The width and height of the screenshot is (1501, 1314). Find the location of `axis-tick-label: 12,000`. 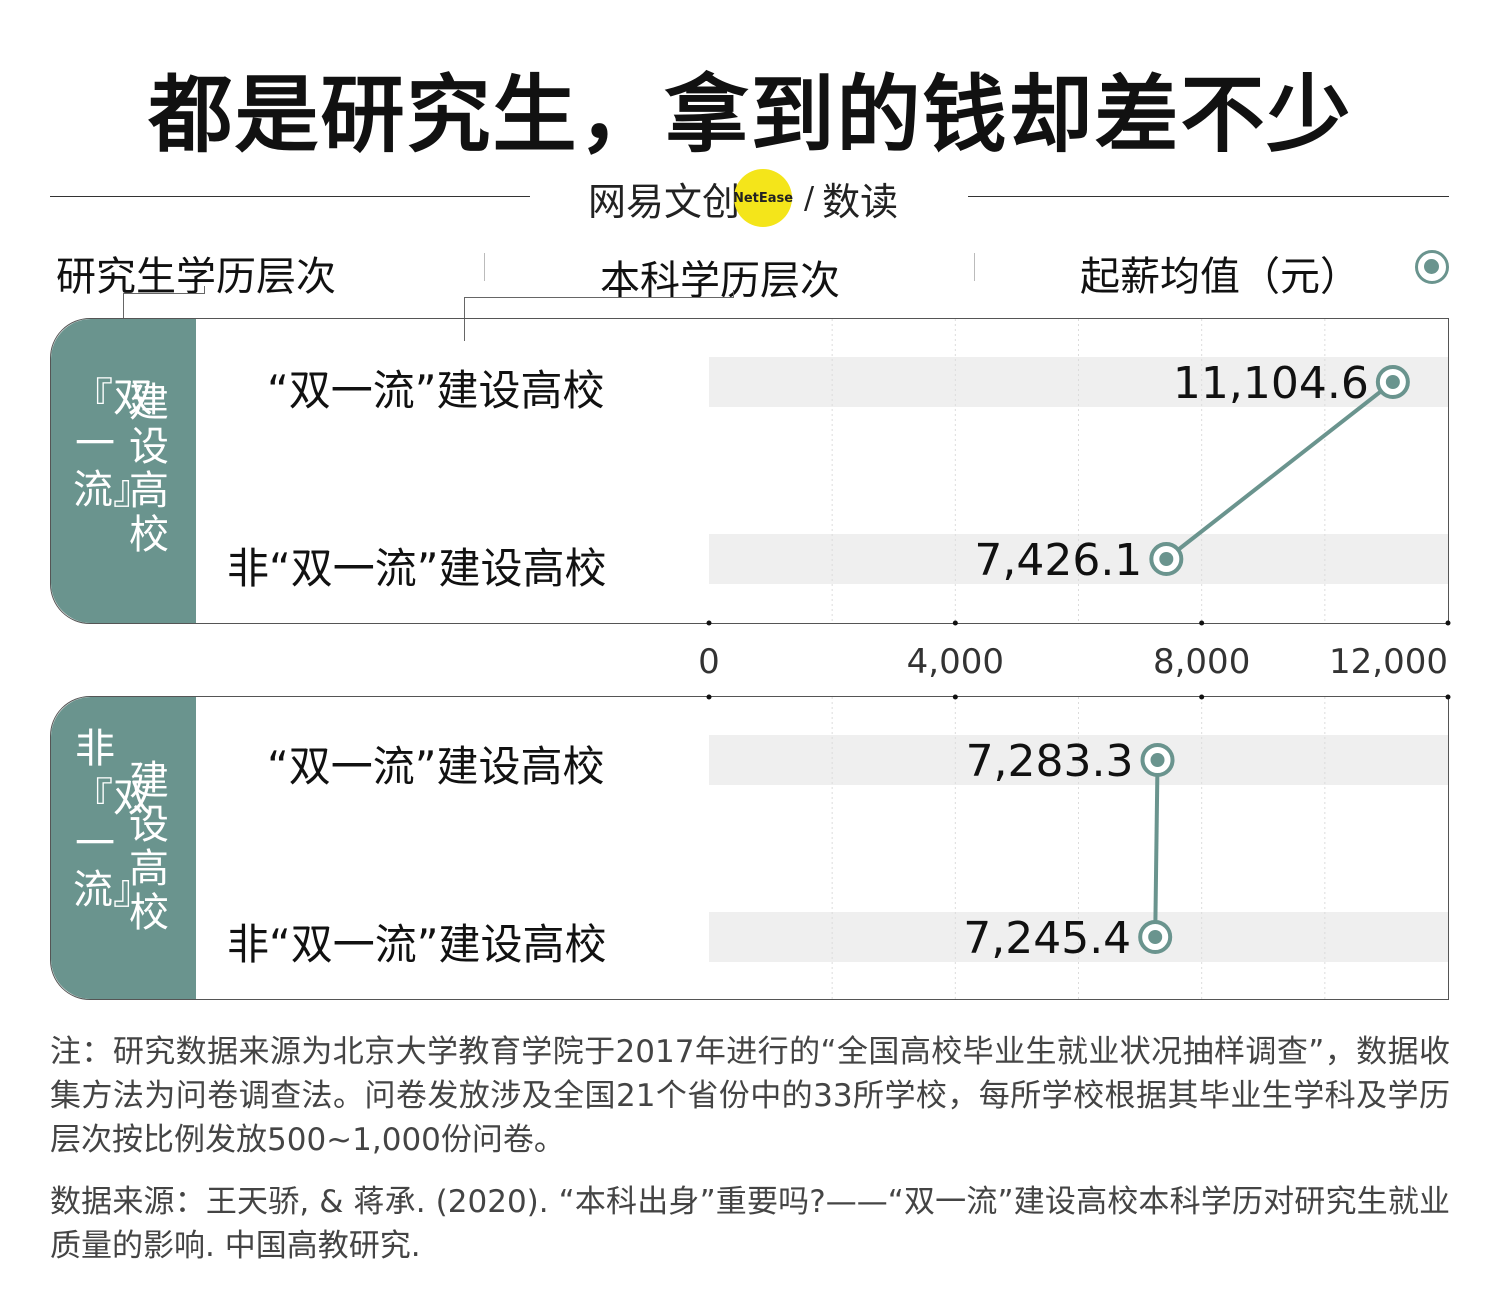

axis-tick-label: 12,000 is located at coordinates (1388, 662).